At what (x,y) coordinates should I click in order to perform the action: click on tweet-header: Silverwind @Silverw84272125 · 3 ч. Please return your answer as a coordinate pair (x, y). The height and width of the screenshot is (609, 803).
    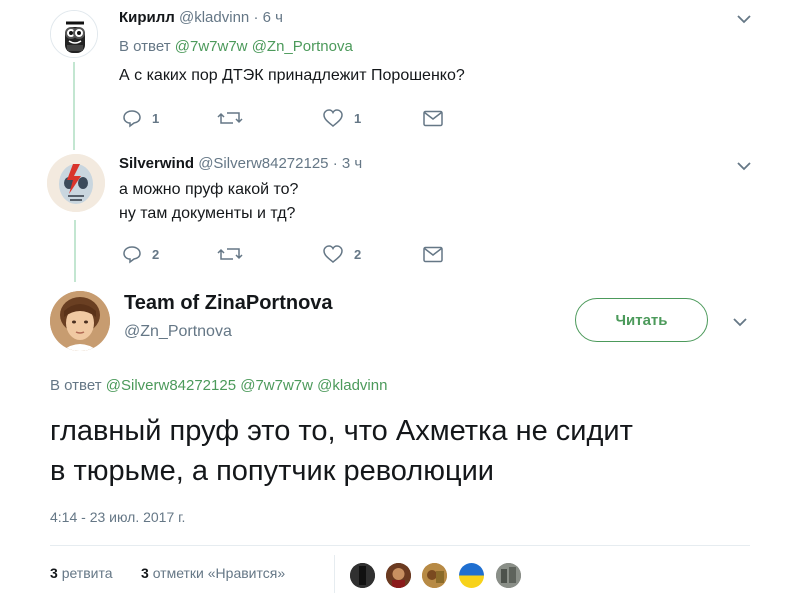
    Looking at the image, I should click on (240, 163).